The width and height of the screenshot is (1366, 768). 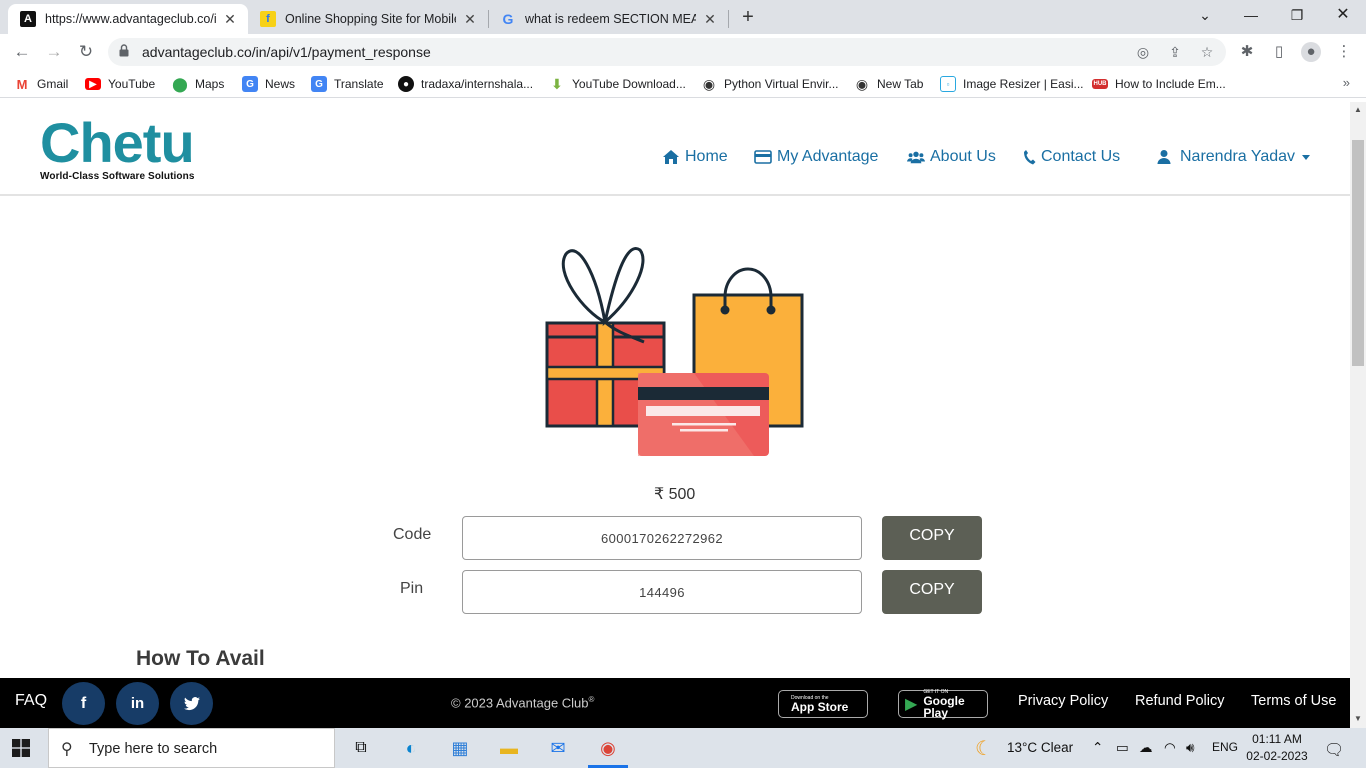 I want to click on refund-policy-link: Refund Policy, so click(x=1179, y=701).